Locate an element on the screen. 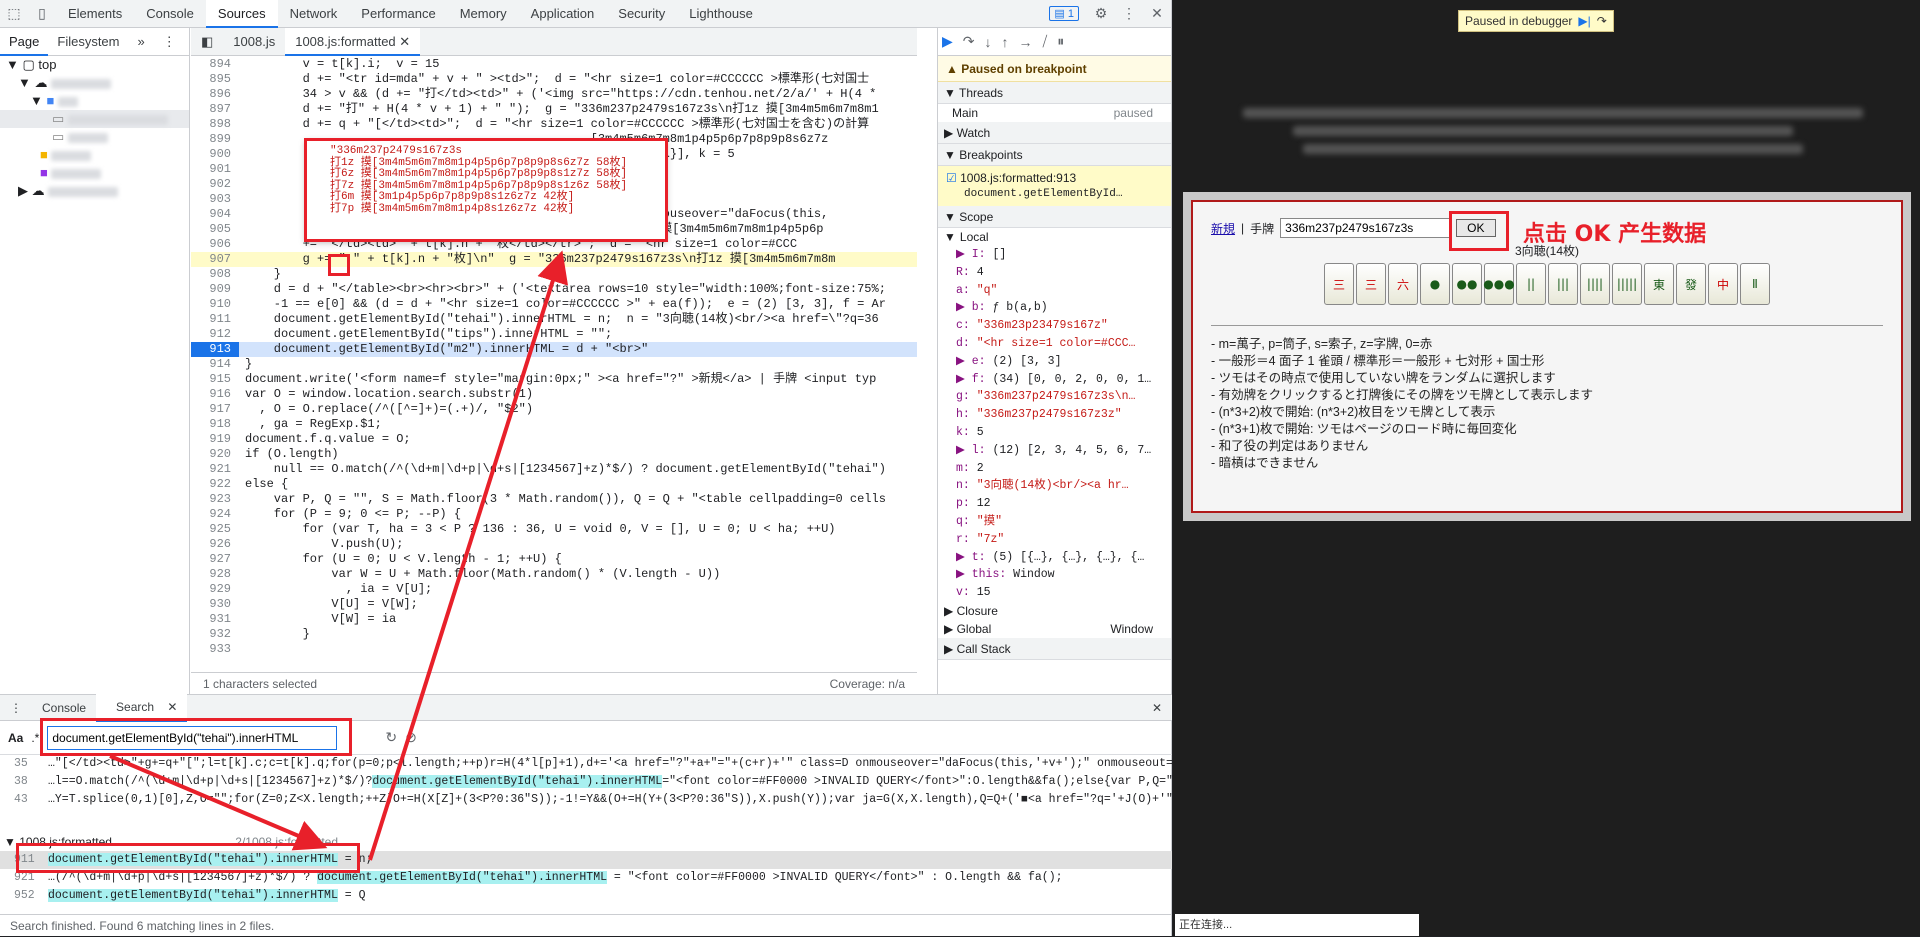 This screenshot has height=937, width=1920. line-number: 899 is located at coordinates (215, 139).